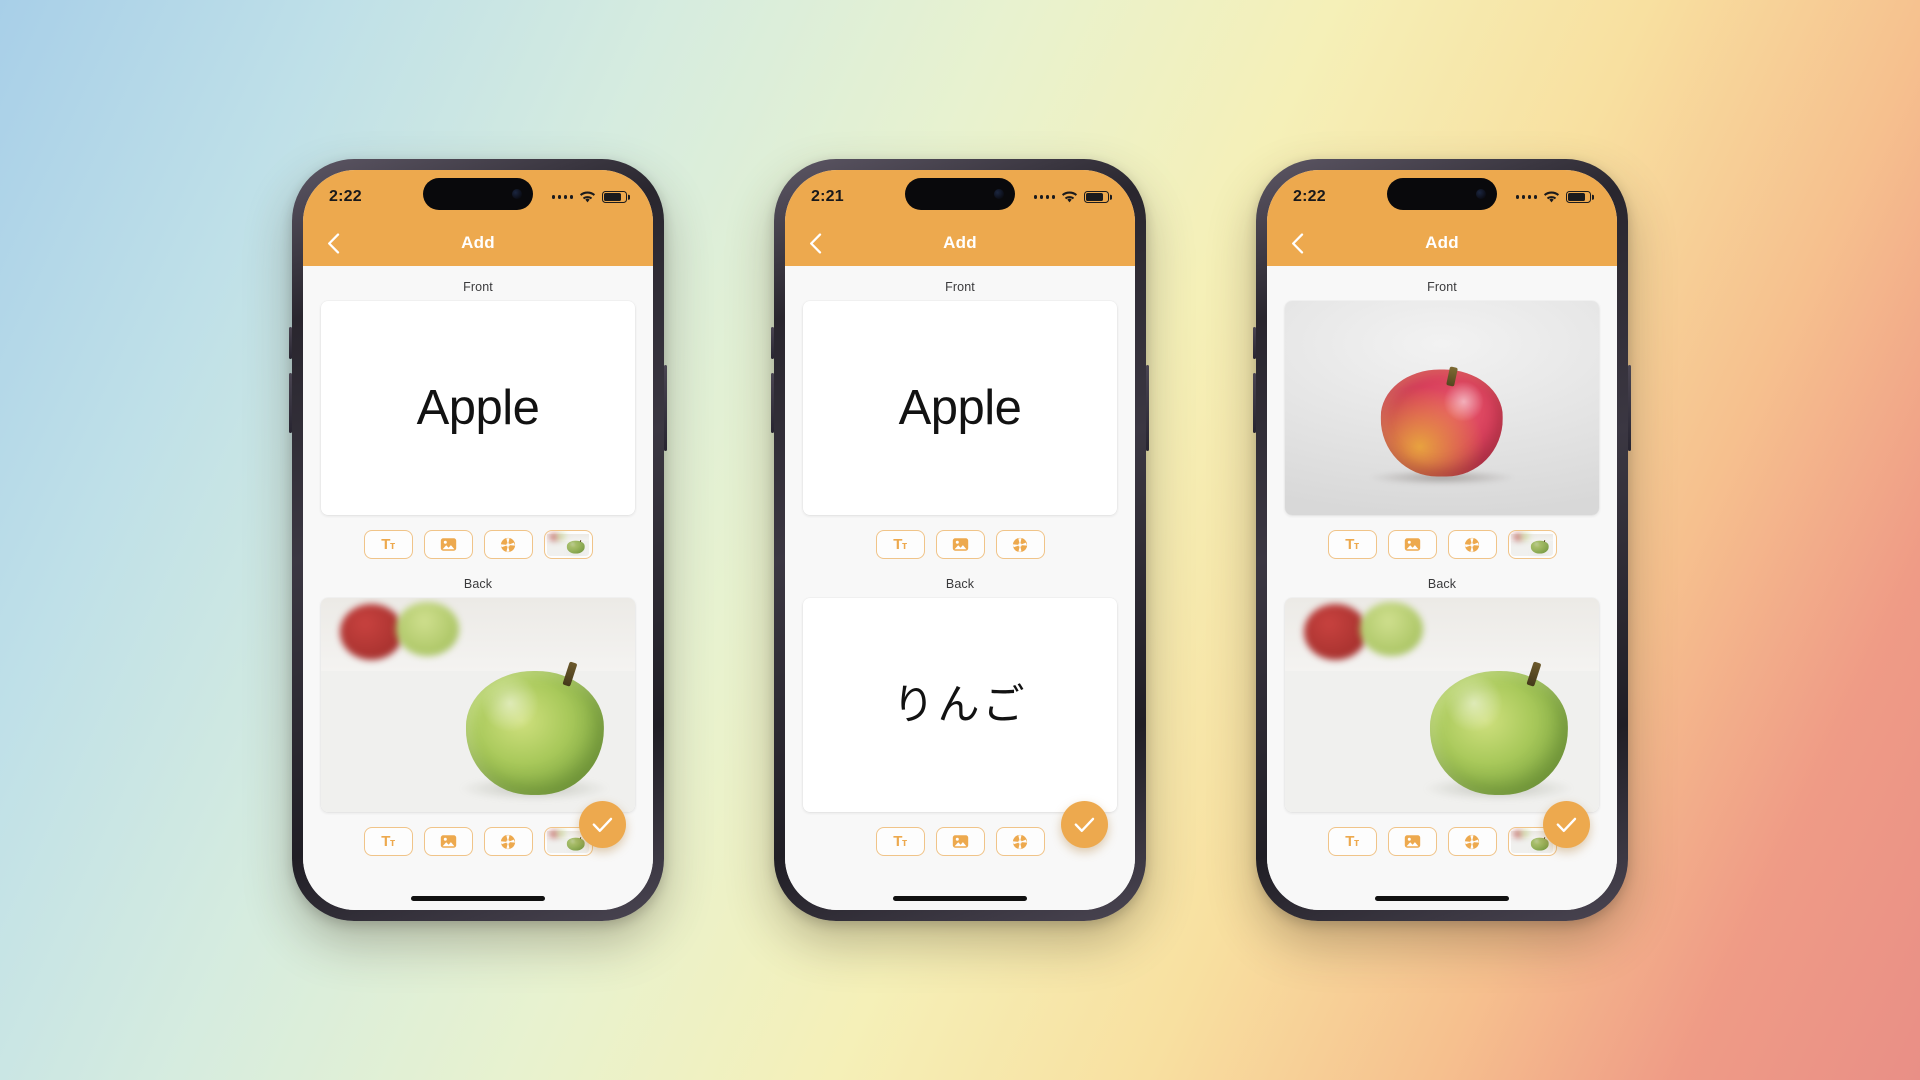 The image size is (1920, 1080). I want to click on phone-1-screen: 2:22 Add Front Apple Tт Back Tт, so click(478, 540).